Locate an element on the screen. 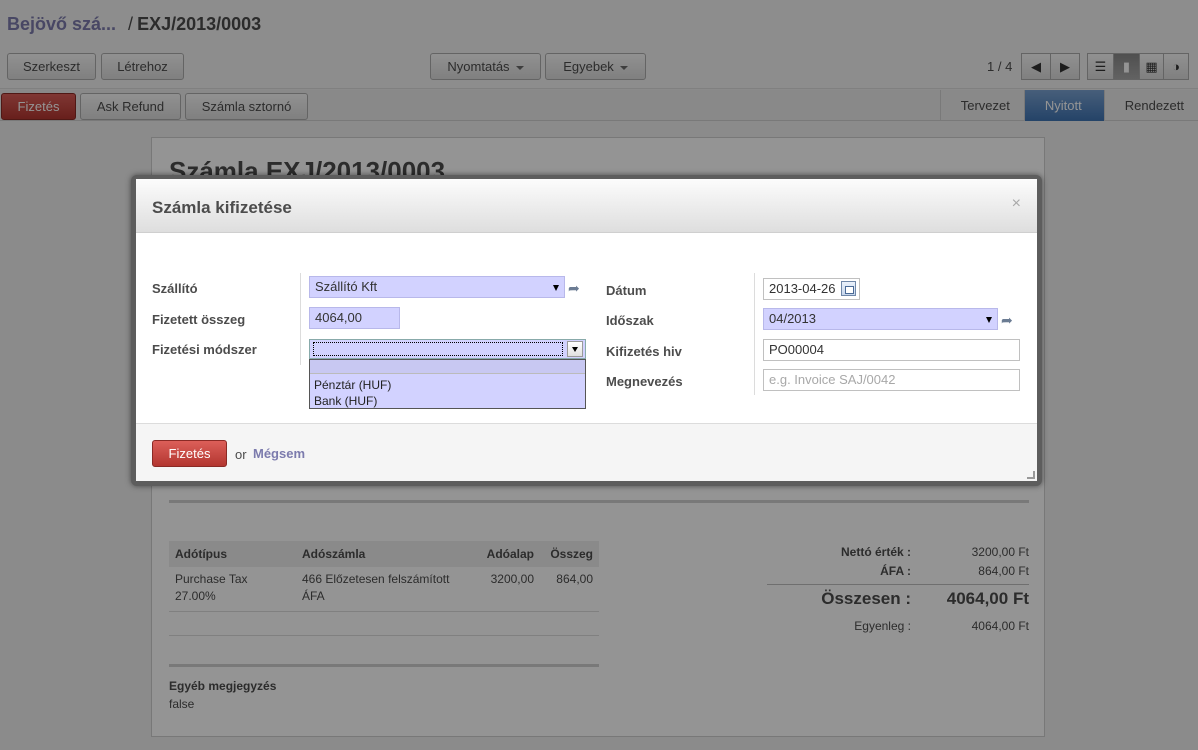 The width and height of the screenshot is (1198, 750). payment-method-value is located at coordinates (438, 349).